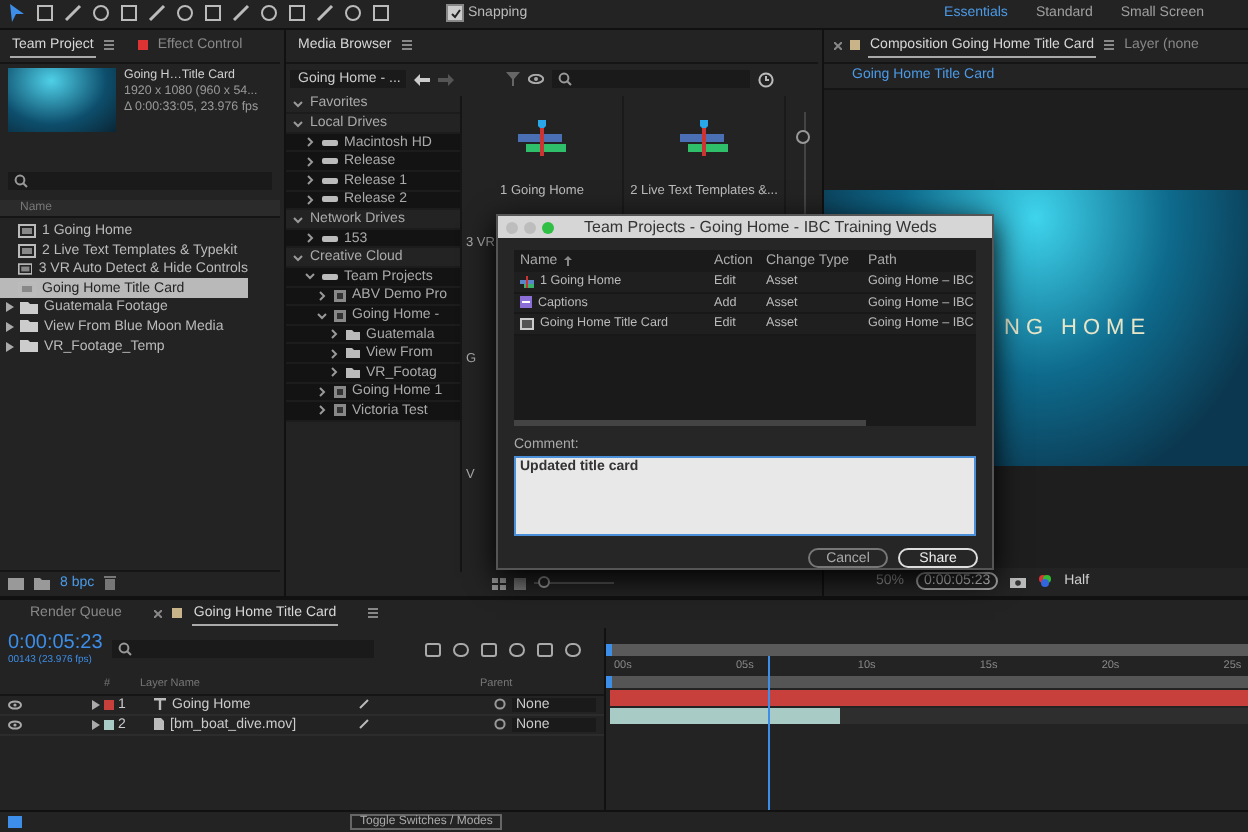  I want to click on grid-view-icon, so click(498, 583).